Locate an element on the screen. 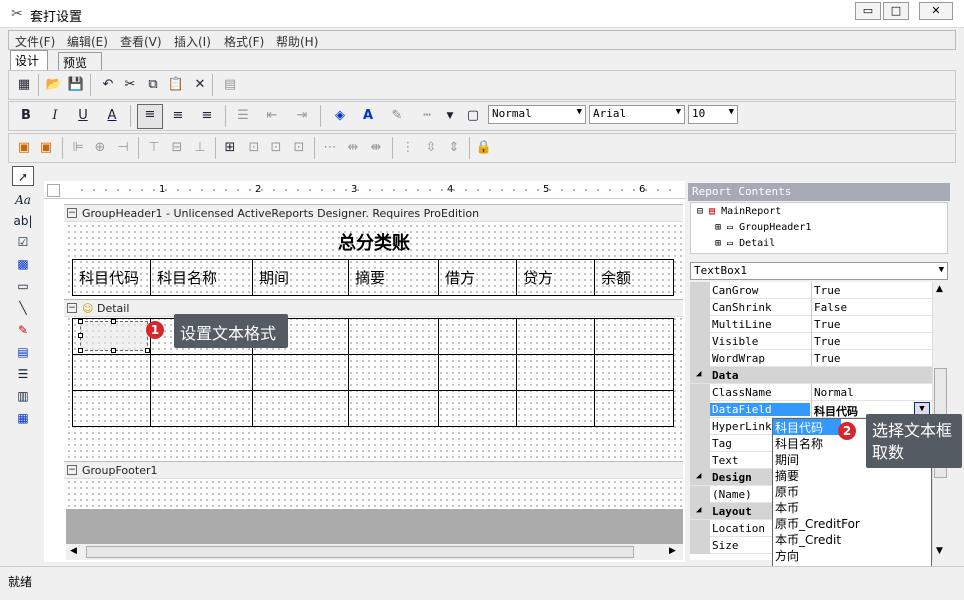  column-header: 借方 is located at coordinates (477, 277).